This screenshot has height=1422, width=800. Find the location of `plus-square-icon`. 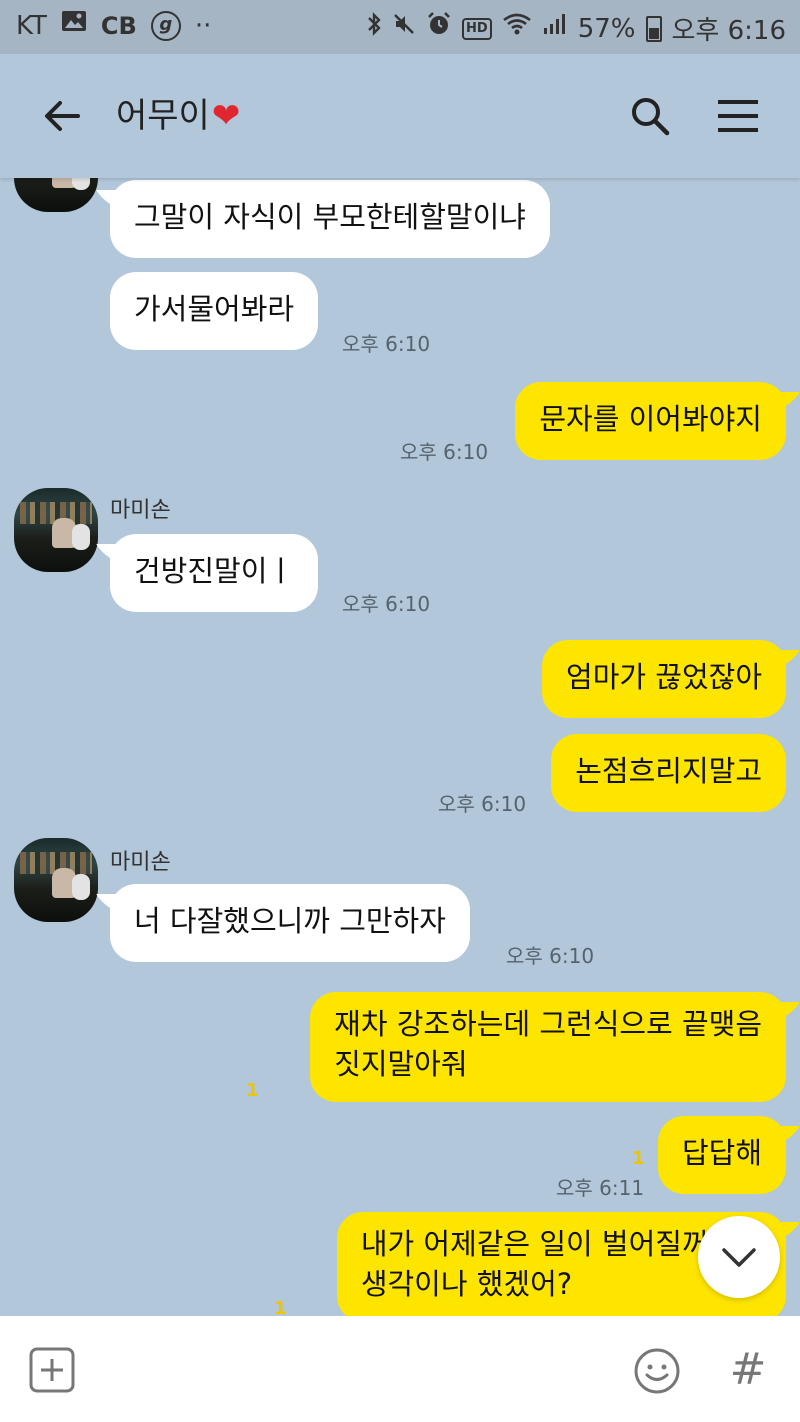

plus-square-icon is located at coordinates (52, 1370).